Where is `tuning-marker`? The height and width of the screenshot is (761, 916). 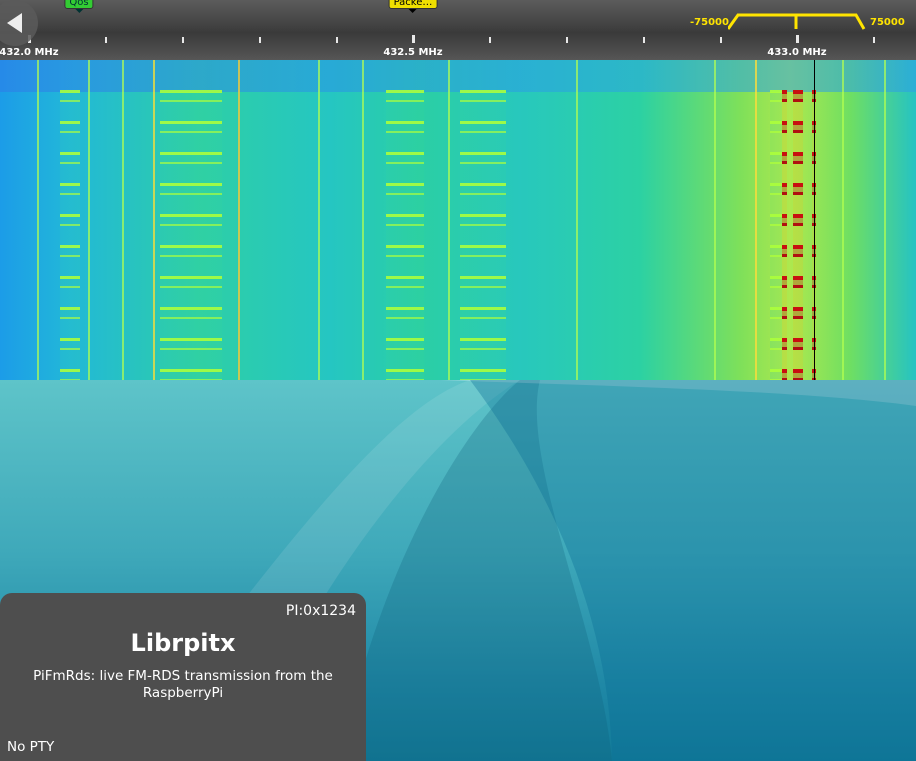 tuning-marker is located at coordinates (814, 220).